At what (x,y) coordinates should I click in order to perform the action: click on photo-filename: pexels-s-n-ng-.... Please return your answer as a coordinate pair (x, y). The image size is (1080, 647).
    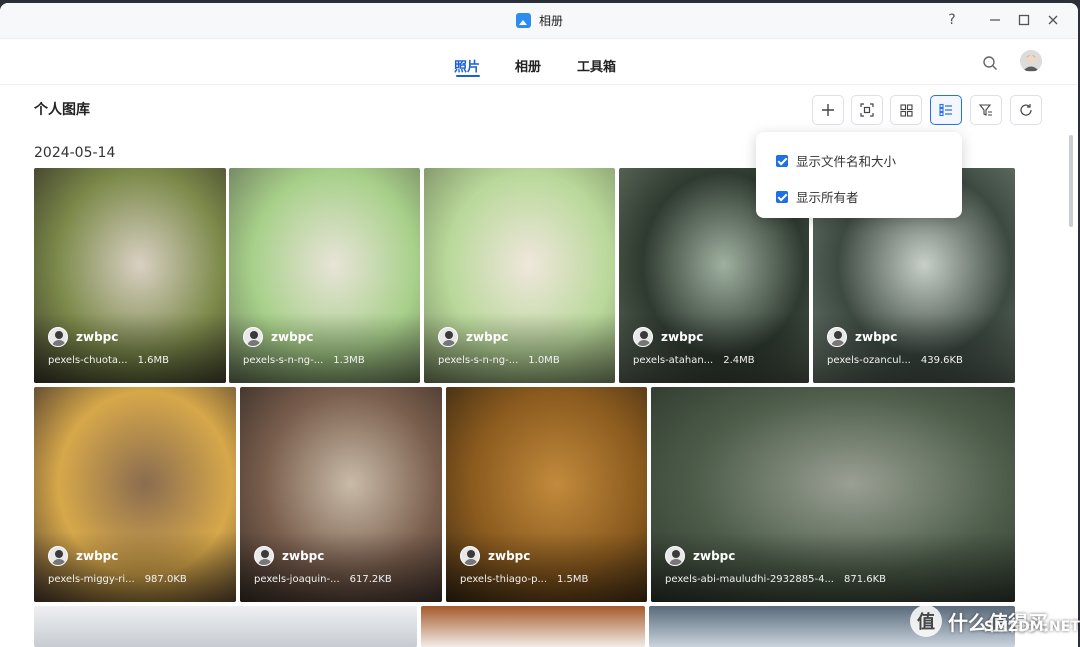
    Looking at the image, I should click on (478, 360).